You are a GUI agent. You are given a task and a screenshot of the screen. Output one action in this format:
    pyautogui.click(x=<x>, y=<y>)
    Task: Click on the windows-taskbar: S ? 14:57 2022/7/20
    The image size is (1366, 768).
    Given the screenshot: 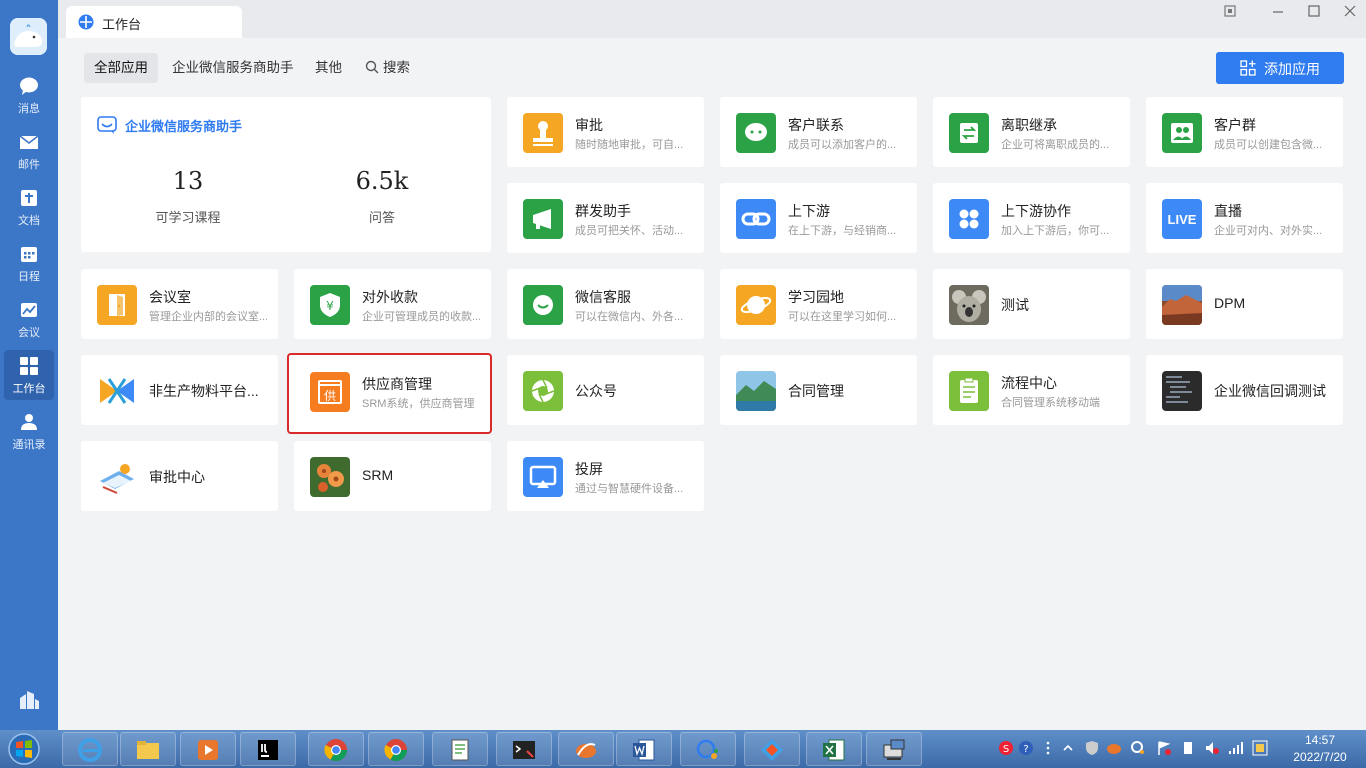 What is the action you would take?
    pyautogui.click(x=683, y=749)
    